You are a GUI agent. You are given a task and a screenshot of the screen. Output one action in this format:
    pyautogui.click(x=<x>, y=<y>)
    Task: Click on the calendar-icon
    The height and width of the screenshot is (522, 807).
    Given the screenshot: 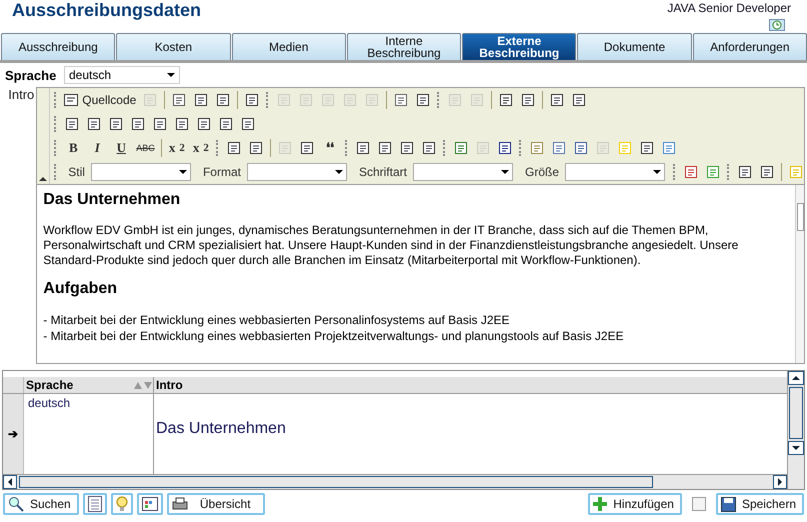 What is the action you would take?
    pyautogui.click(x=150, y=504)
    